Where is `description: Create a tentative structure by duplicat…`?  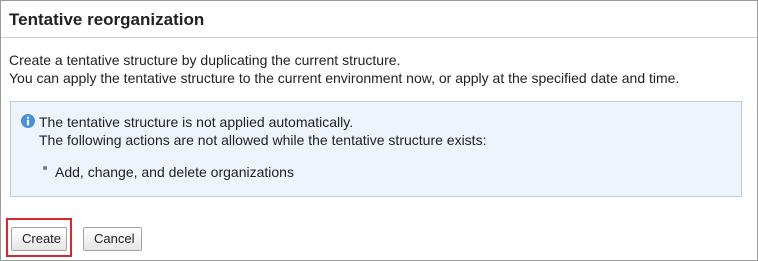
description: Create a tentative structure by duplicat… is located at coordinates (344, 69).